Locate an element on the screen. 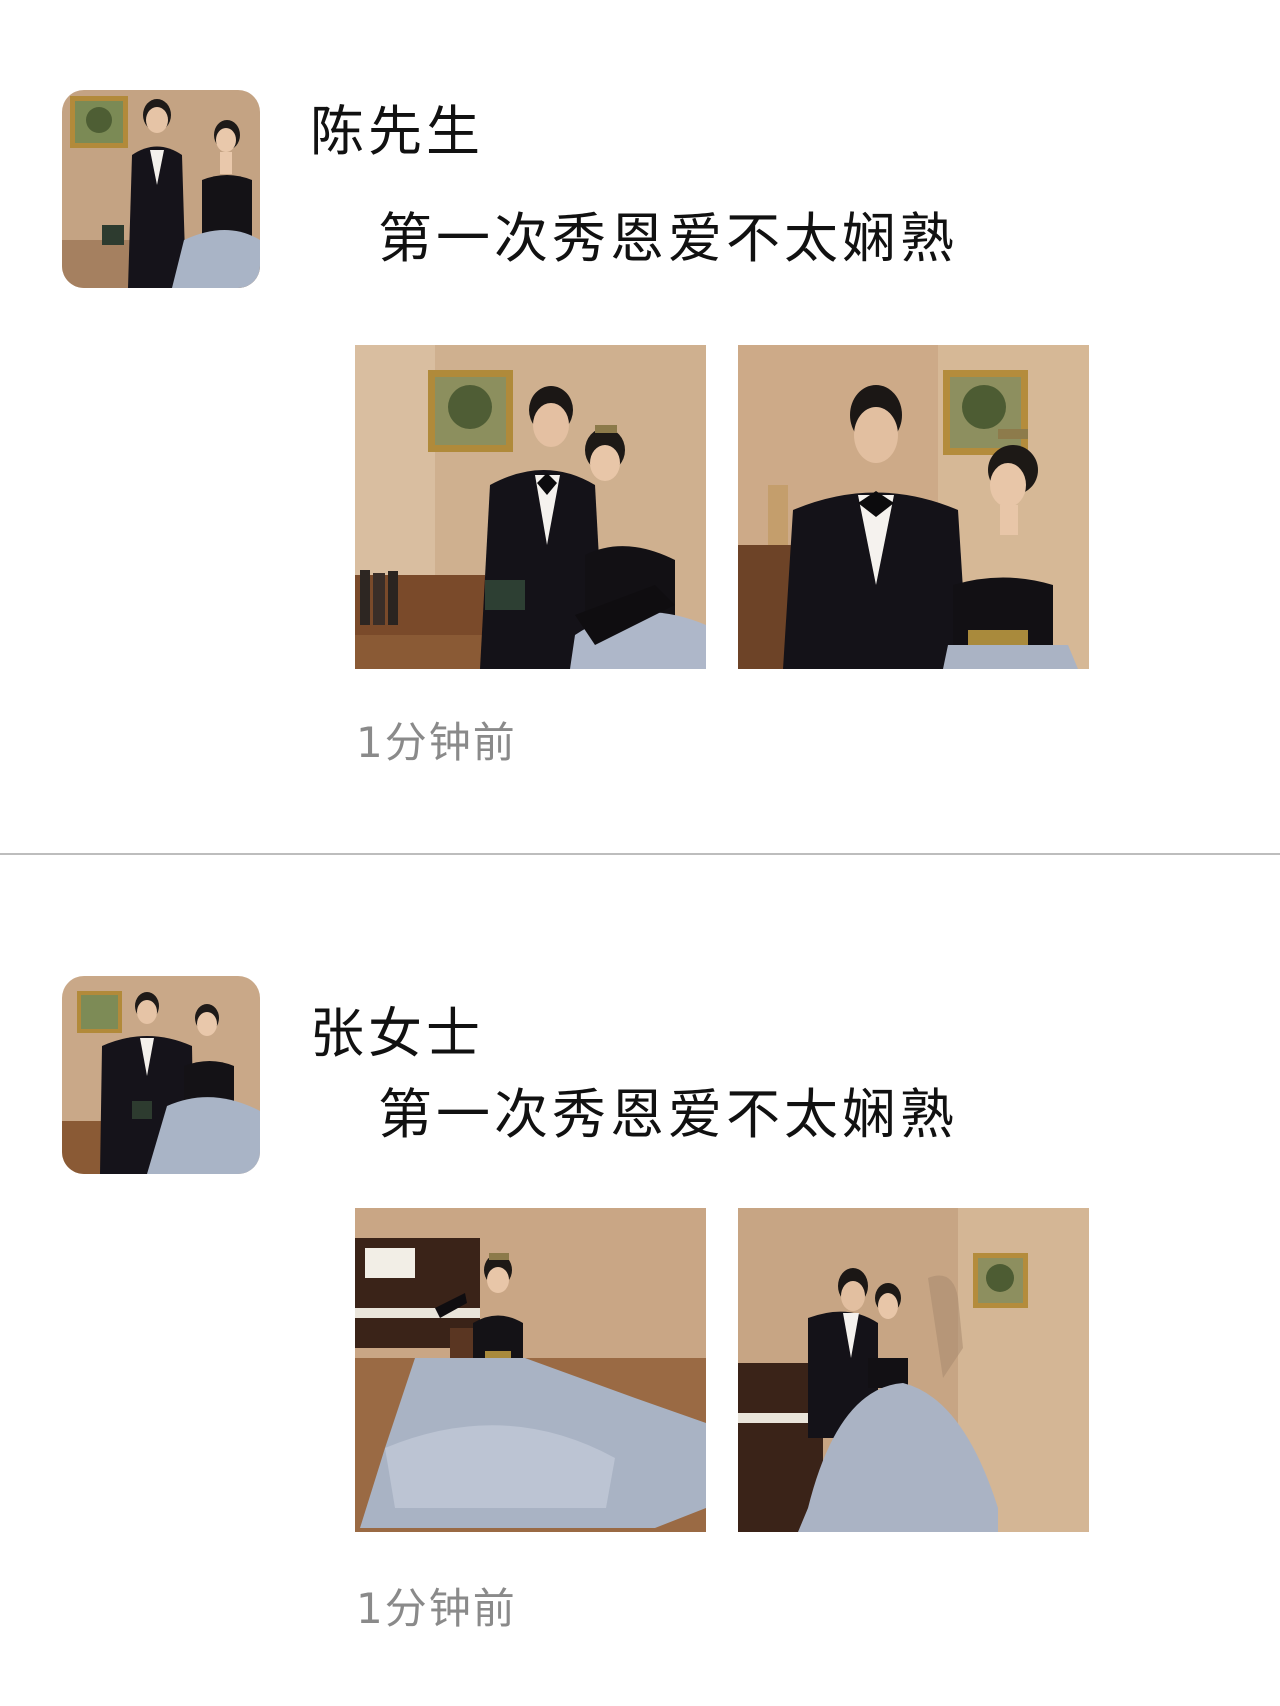 Image resolution: width=1280 pixels, height=1706 pixels. username: 陈先生 is located at coordinates (397, 132).